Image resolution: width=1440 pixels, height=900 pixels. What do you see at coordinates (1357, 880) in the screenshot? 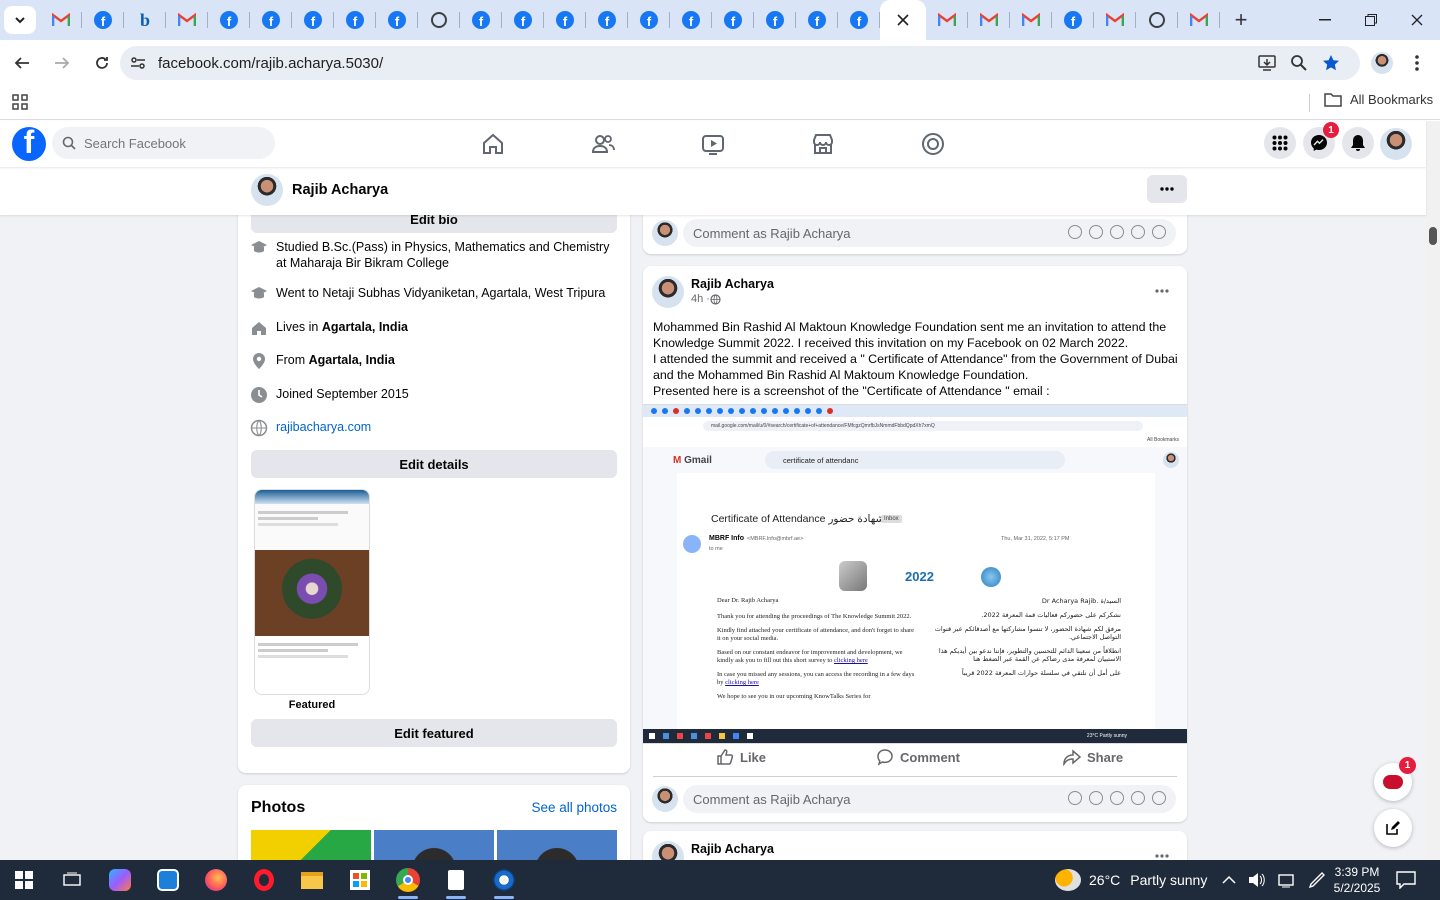
I see `clock: 3:39 PM 5/2/2025` at bounding box center [1357, 880].